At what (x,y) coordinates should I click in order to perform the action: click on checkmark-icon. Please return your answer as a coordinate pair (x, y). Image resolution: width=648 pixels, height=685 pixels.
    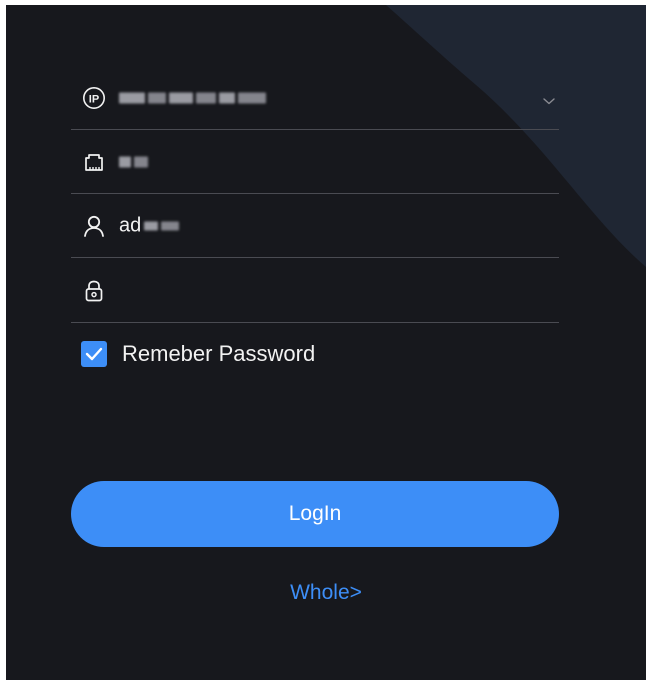
    Looking at the image, I should click on (94, 354).